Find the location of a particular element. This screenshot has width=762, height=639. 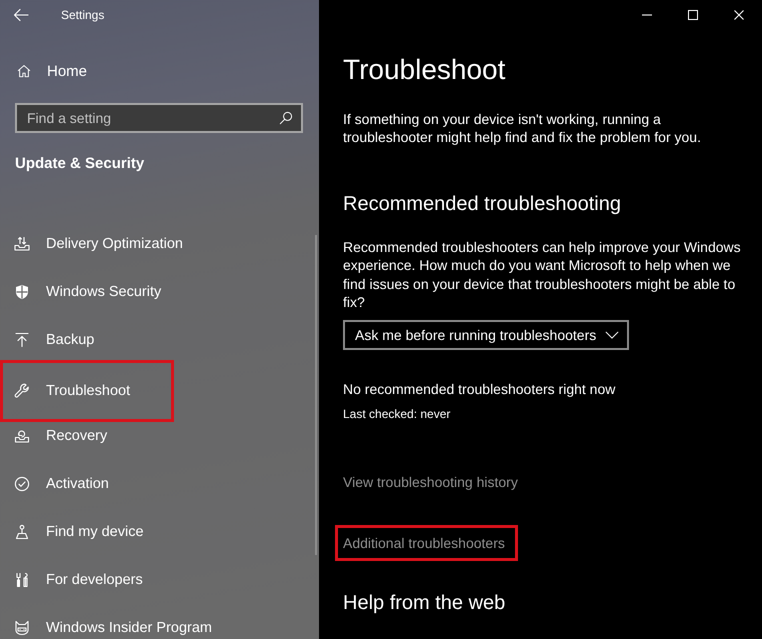

search-field: Find a setting is located at coordinates (159, 118).